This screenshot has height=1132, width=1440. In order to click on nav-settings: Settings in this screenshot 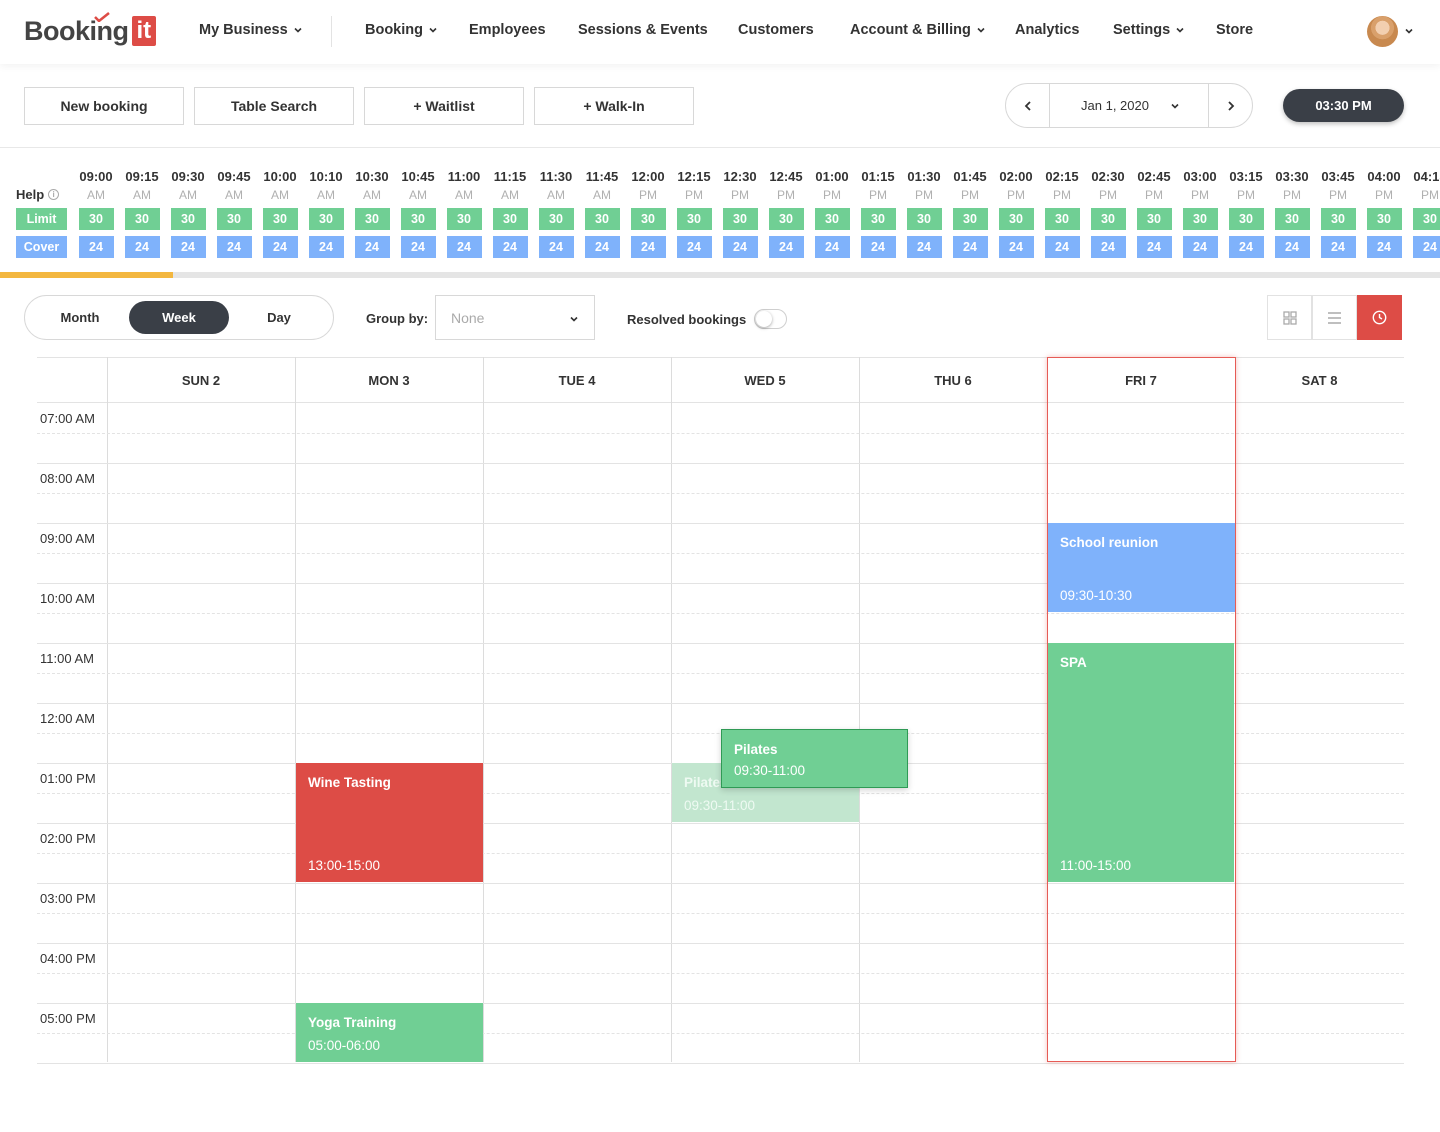, I will do `click(1148, 30)`.